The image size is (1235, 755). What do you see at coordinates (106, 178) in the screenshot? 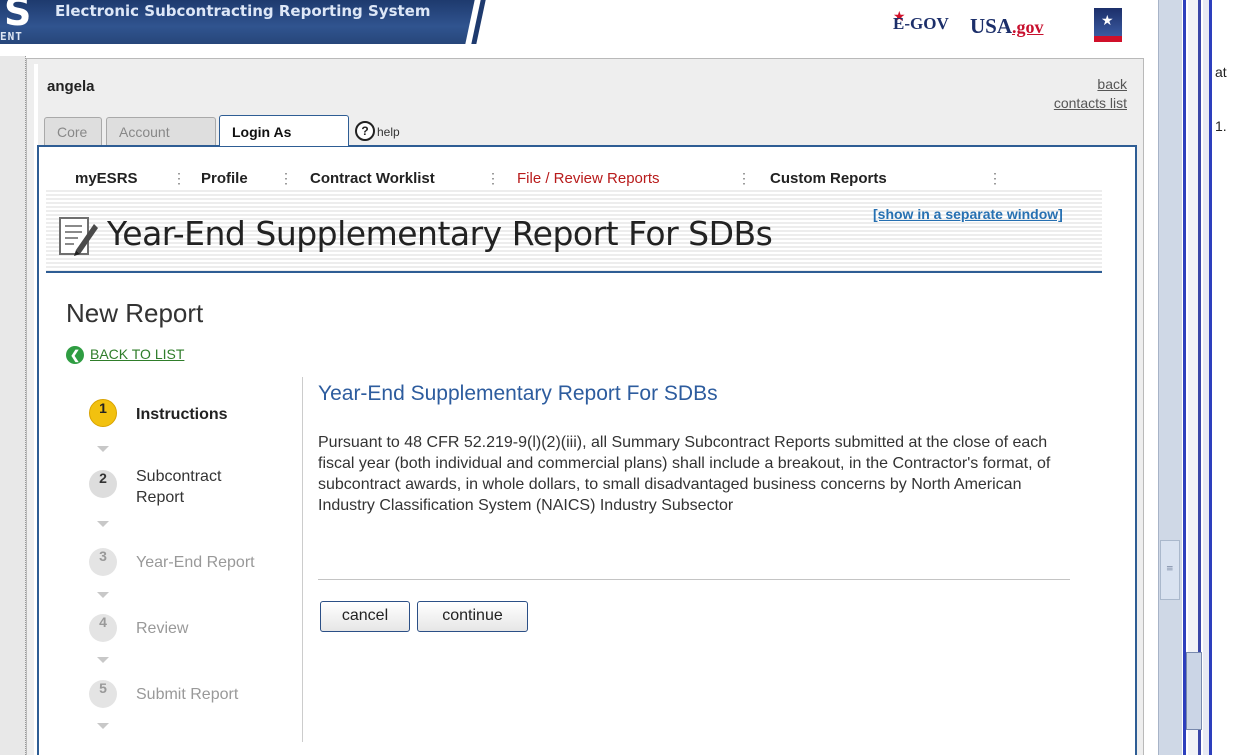
I see `nav-myesrs: myESRS` at bounding box center [106, 178].